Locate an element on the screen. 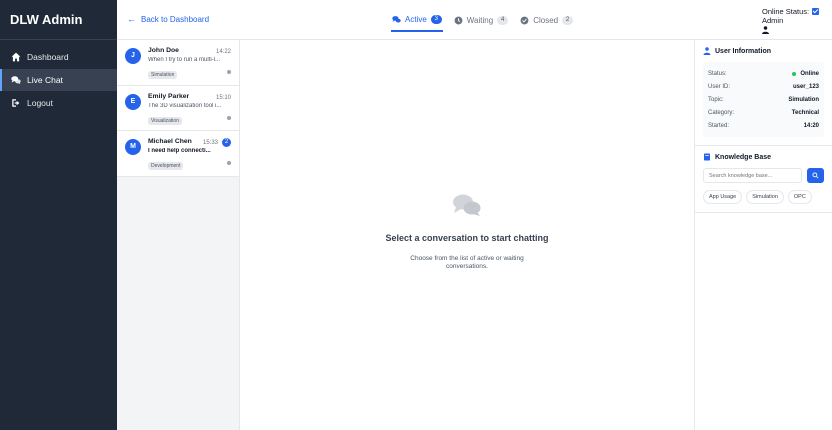  admin-role-label: Admin is located at coordinates (773, 20).